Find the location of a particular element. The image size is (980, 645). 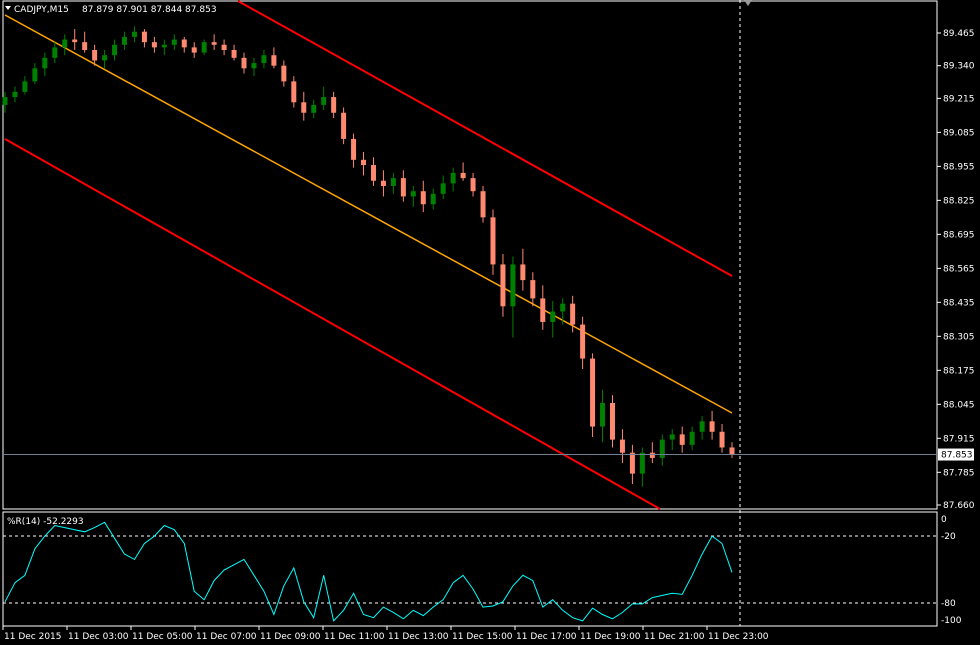

time-tick-label: 11 Dec 2015 is located at coordinates (33, 637).